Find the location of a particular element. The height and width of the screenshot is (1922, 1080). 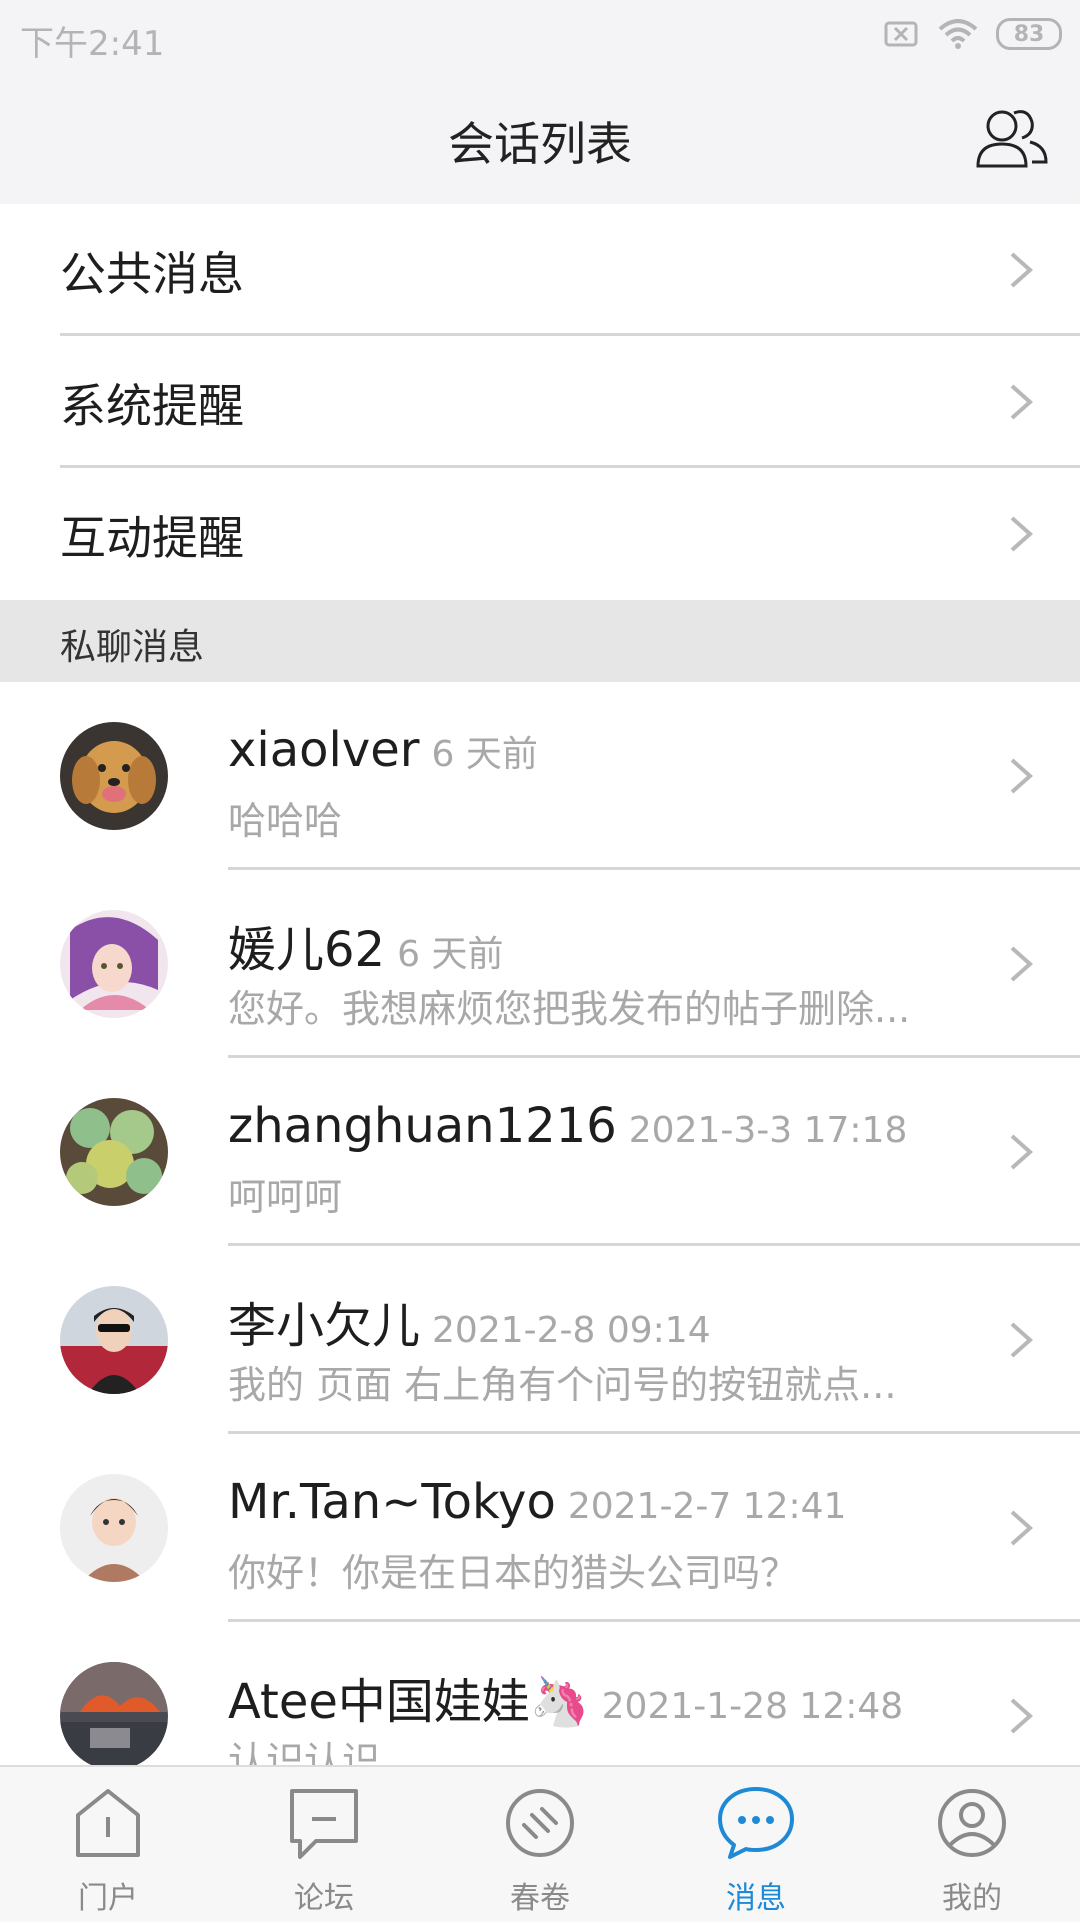

chat-item: zhanghuan1216 2021-3-3 17:18 呵呵呵 is located at coordinates (540, 1152).